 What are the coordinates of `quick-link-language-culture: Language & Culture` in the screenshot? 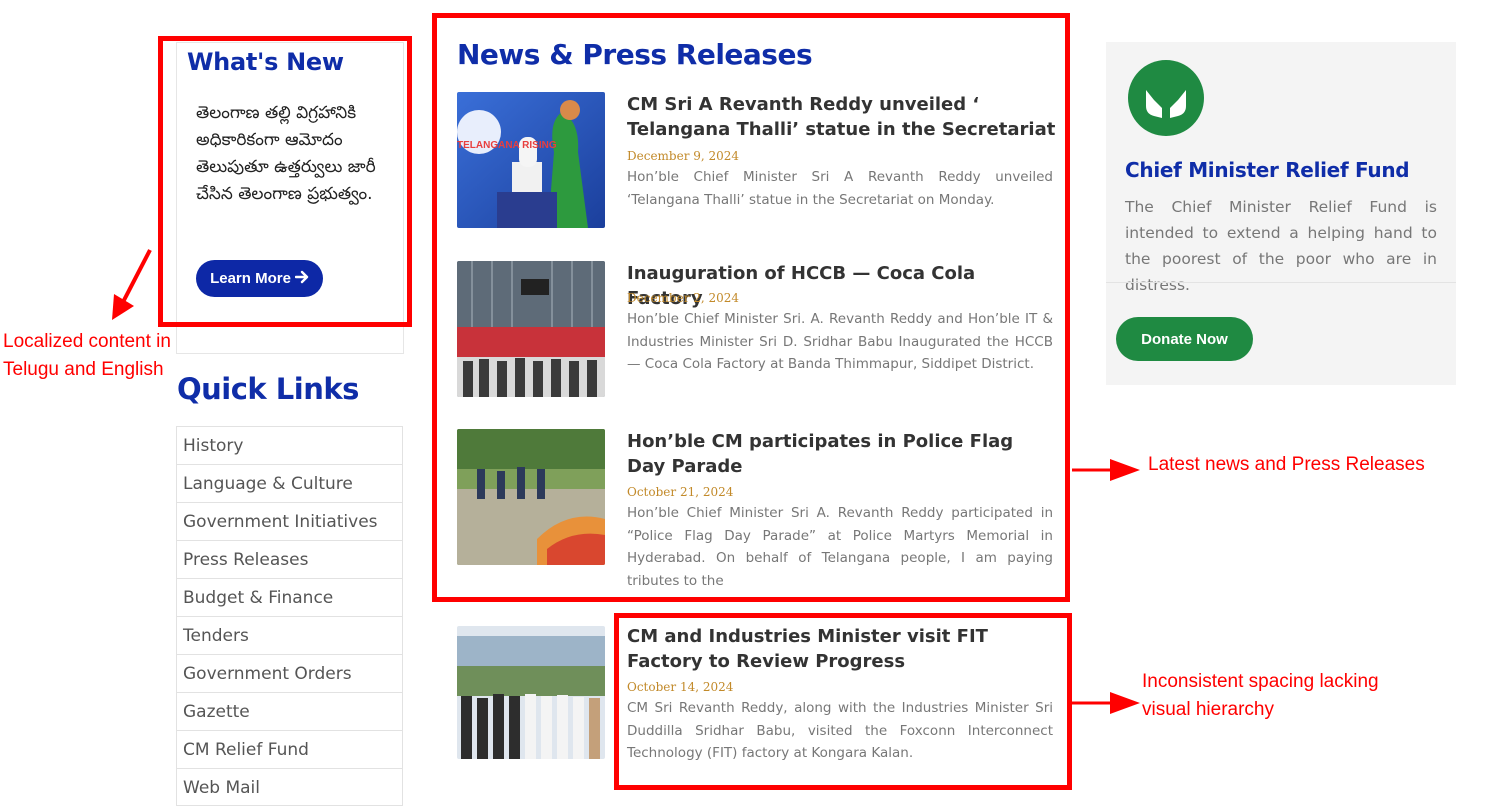 It's located at (289, 483).